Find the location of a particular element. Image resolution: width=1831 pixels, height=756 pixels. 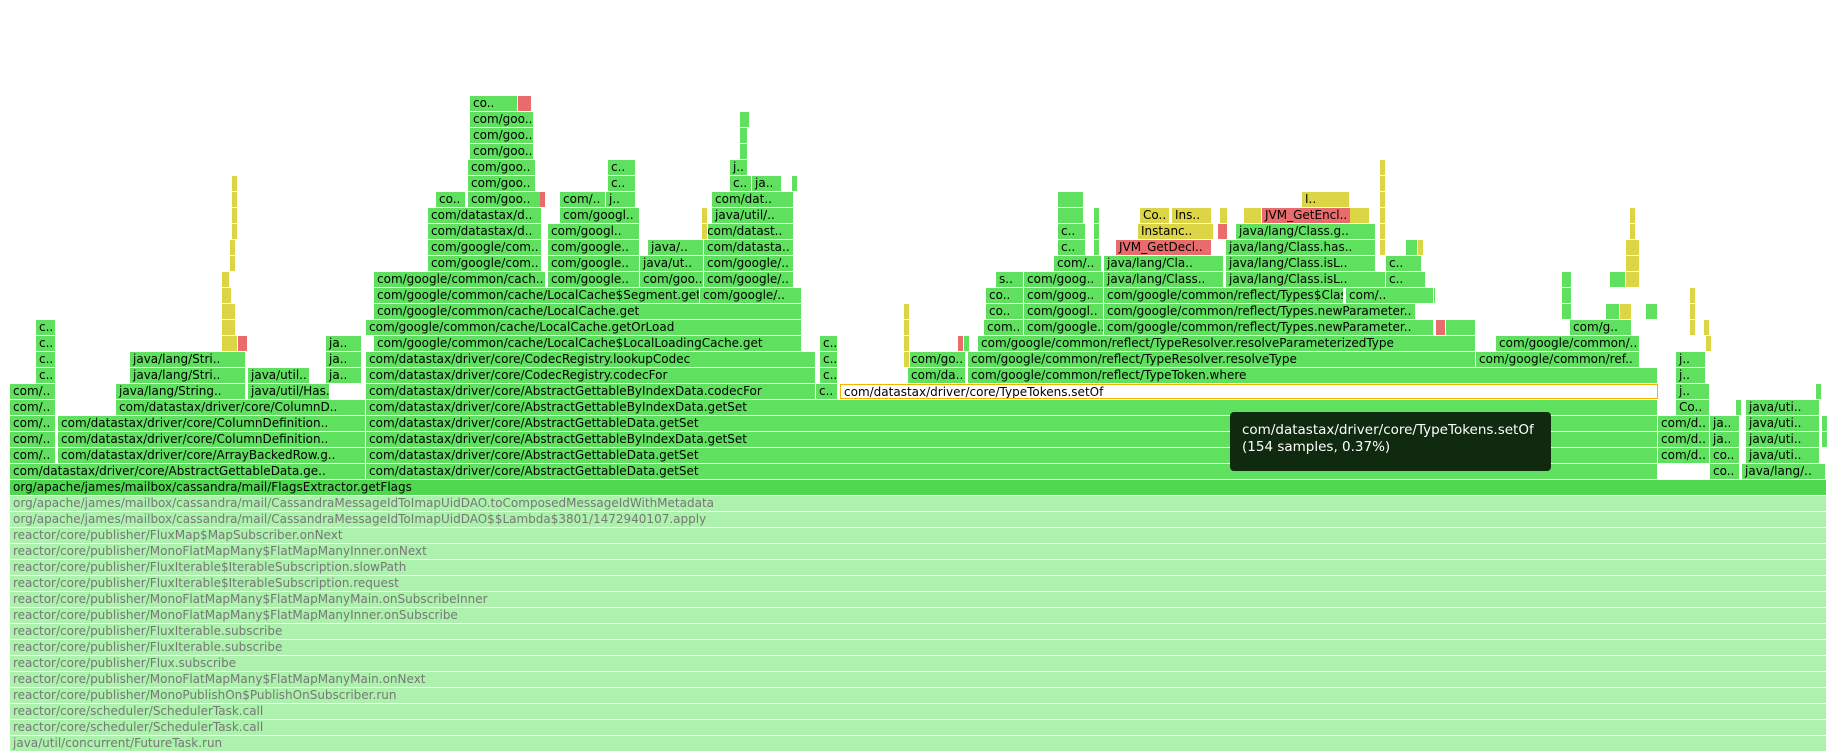

stack-frame: com/dat.. is located at coordinates (753, 199).